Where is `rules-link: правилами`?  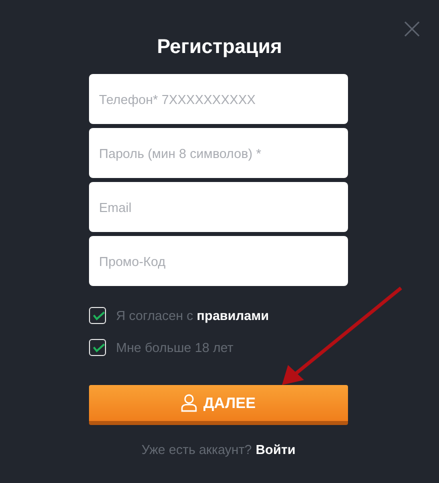 rules-link: правилами is located at coordinates (232, 315).